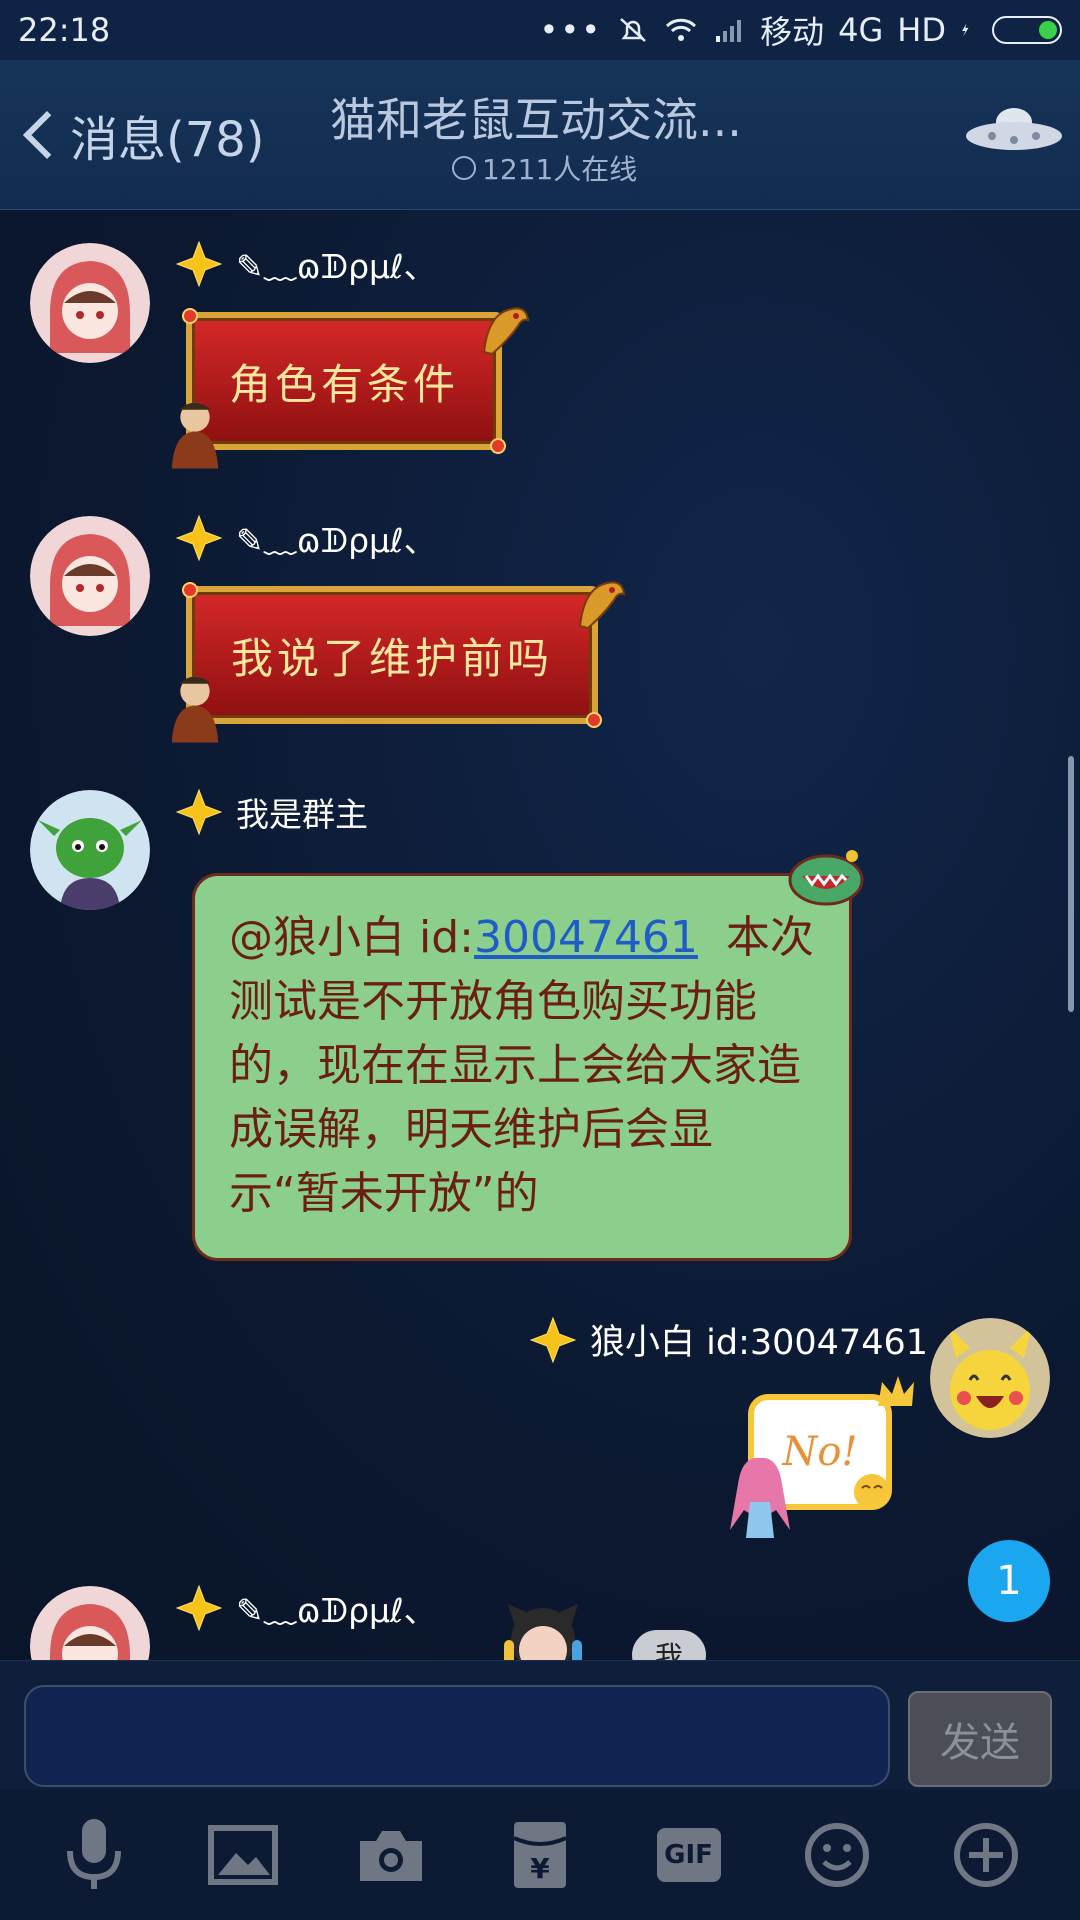 This screenshot has width=1080, height=1920. I want to click on gif-button: GIF, so click(689, 1855).